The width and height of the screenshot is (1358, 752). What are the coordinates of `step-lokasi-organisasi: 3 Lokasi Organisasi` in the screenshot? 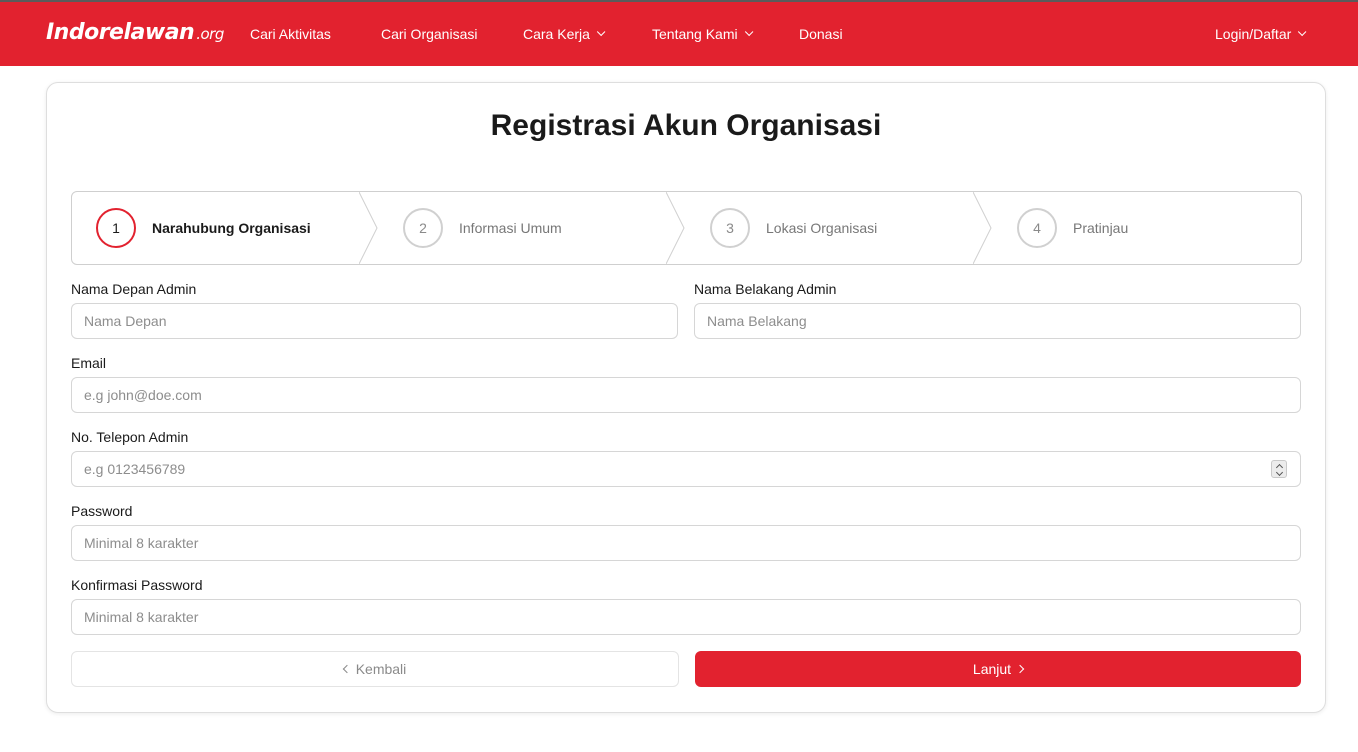 It's located at (793, 228).